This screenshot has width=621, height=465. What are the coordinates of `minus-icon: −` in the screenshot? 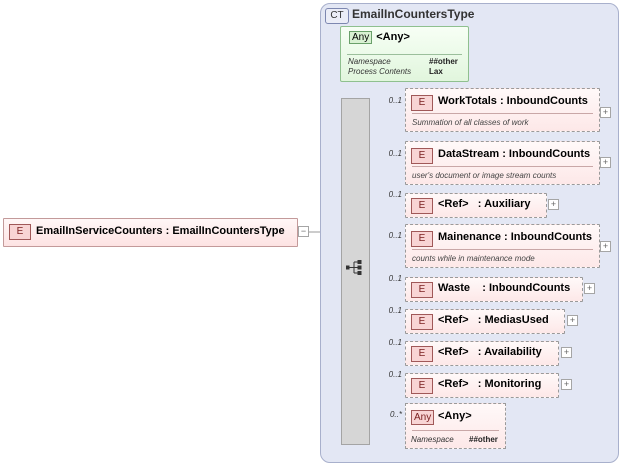 It's located at (303, 231).